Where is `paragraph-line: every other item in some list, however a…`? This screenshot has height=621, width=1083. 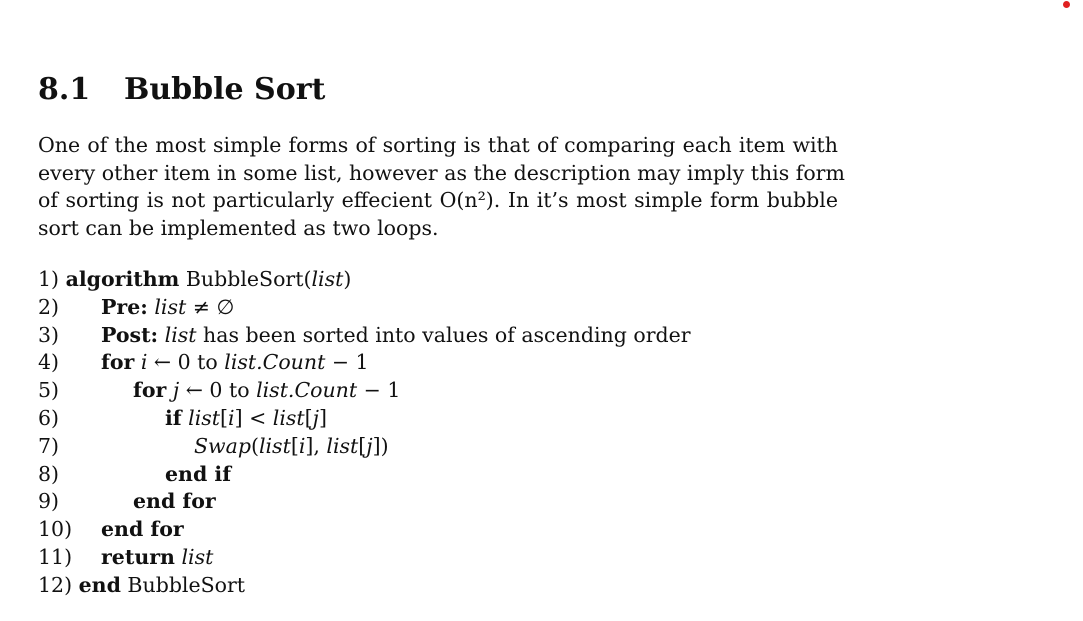
paragraph-line: every other item in some list, however a… is located at coordinates (441, 172).